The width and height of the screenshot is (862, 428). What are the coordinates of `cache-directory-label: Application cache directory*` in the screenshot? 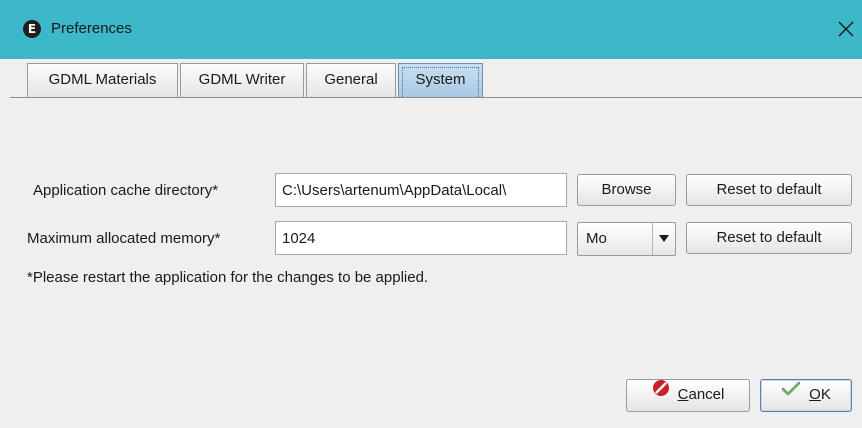 It's located at (126, 190).